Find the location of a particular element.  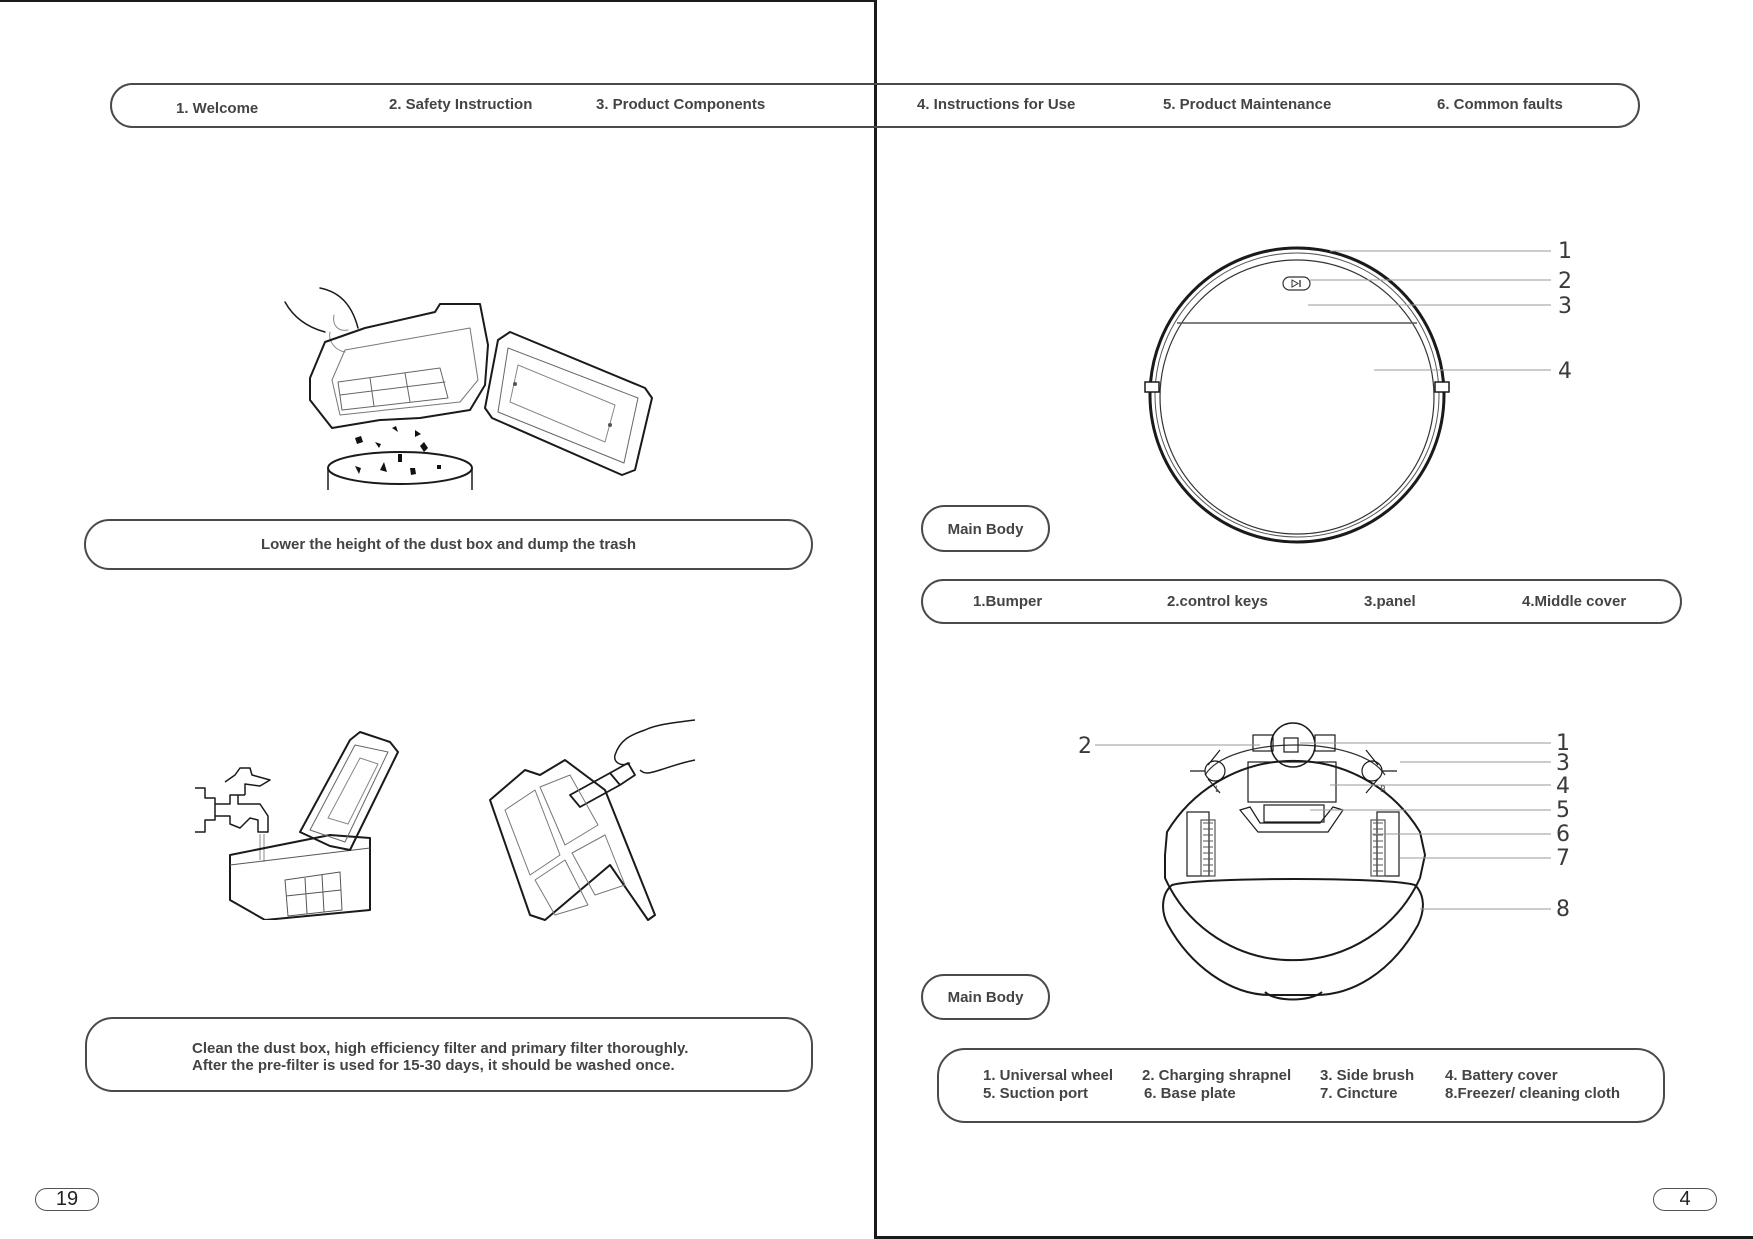

nav-item-instructions-for-use: 4. Instructions for Use is located at coordinates (996, 104).